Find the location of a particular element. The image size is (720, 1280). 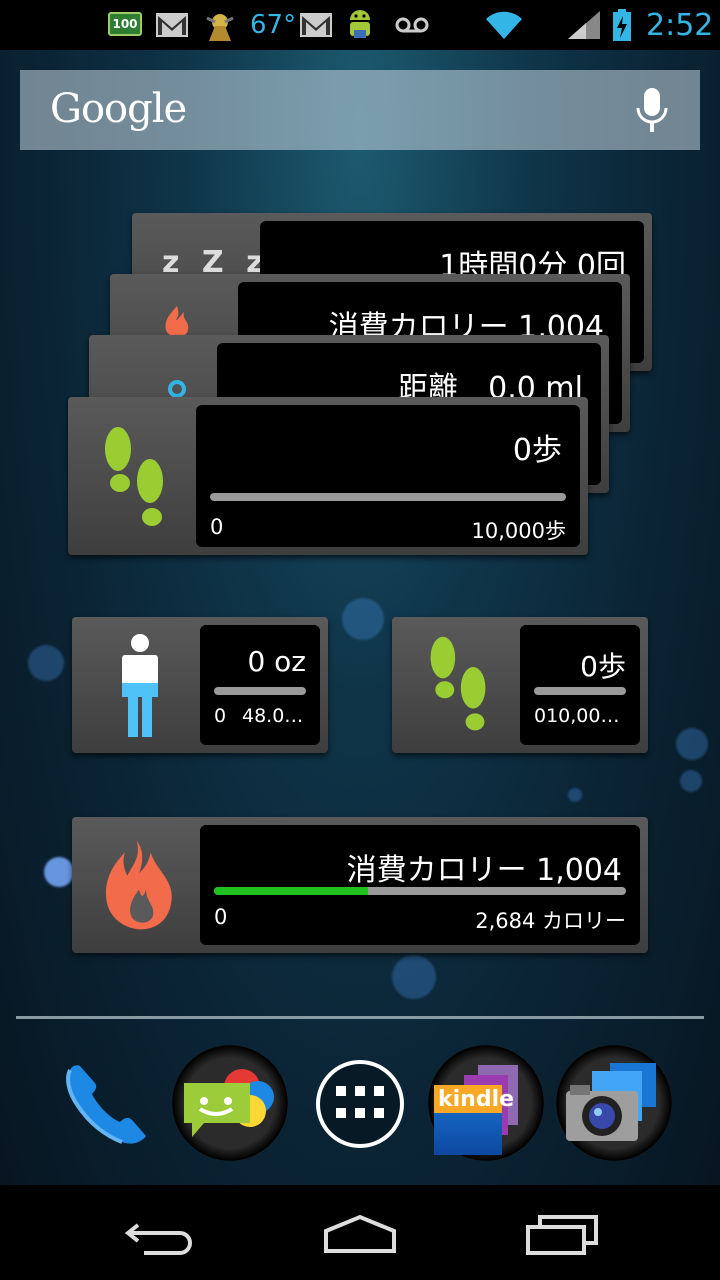

navigation-bar is located at coordinates (360, 1232).